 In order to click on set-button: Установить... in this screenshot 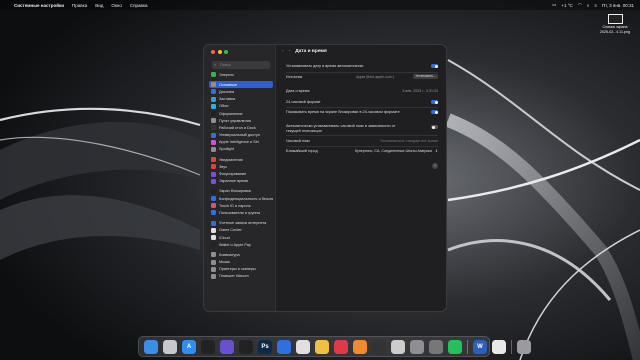, I will do `click(425, 76)`.